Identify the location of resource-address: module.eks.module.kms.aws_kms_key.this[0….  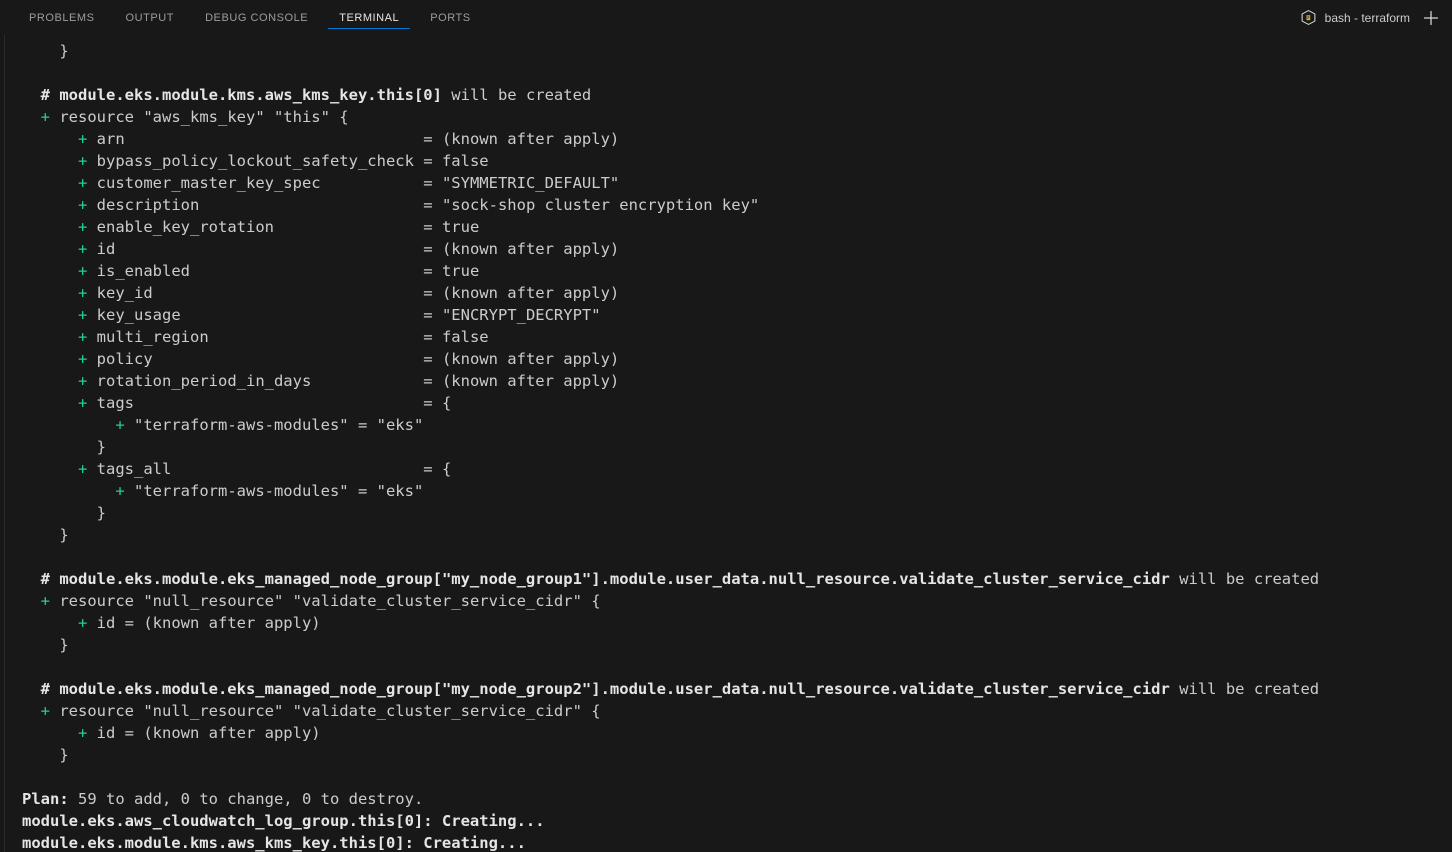
(274, 843).